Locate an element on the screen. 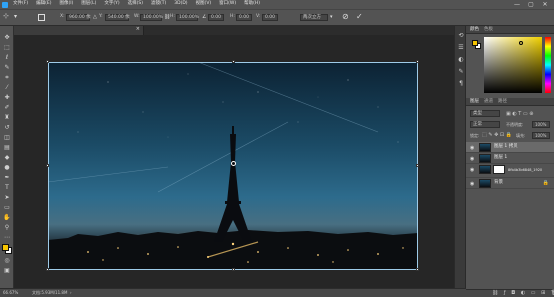 The width and height of the screenshot is (554, 297). menu-3d: 3D(D) is located at coordinates (180, 4).